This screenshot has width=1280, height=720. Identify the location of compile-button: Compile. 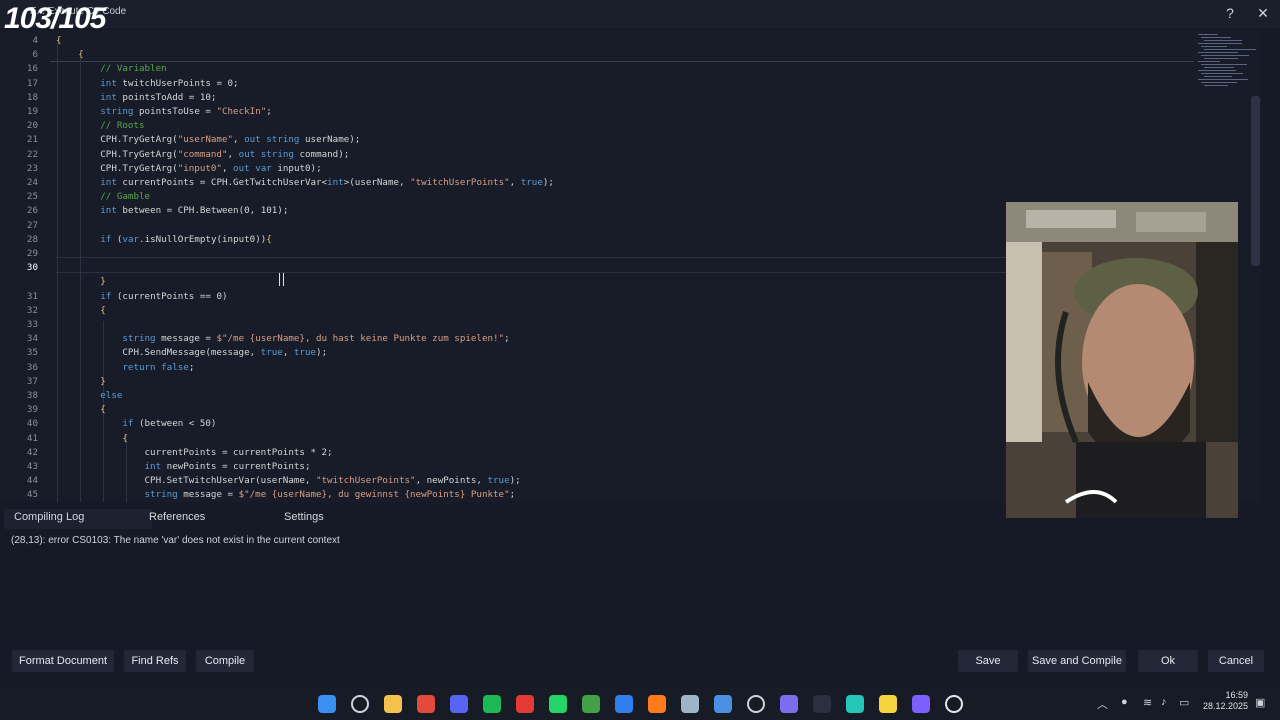
(225, 661).